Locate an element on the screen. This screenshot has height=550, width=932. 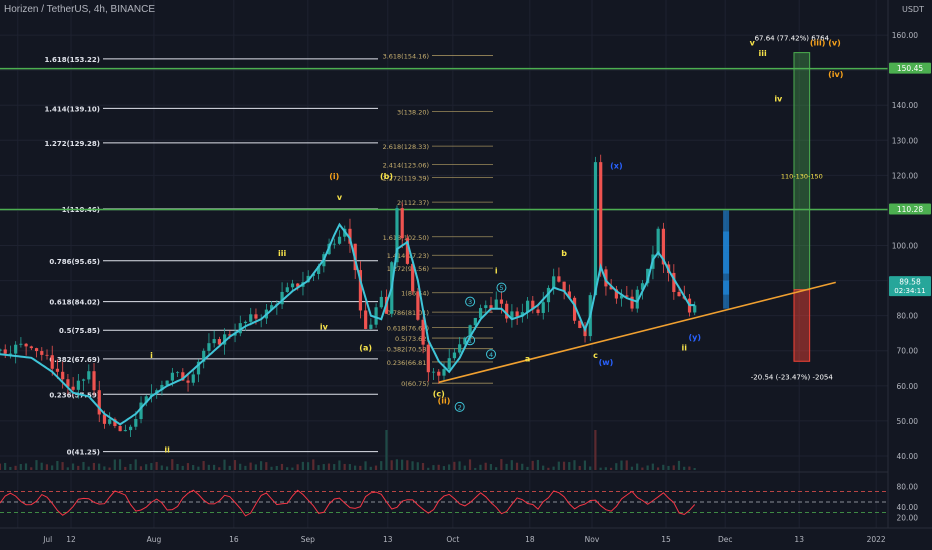
wave-label: (x) is located at coordinates (616, 165).